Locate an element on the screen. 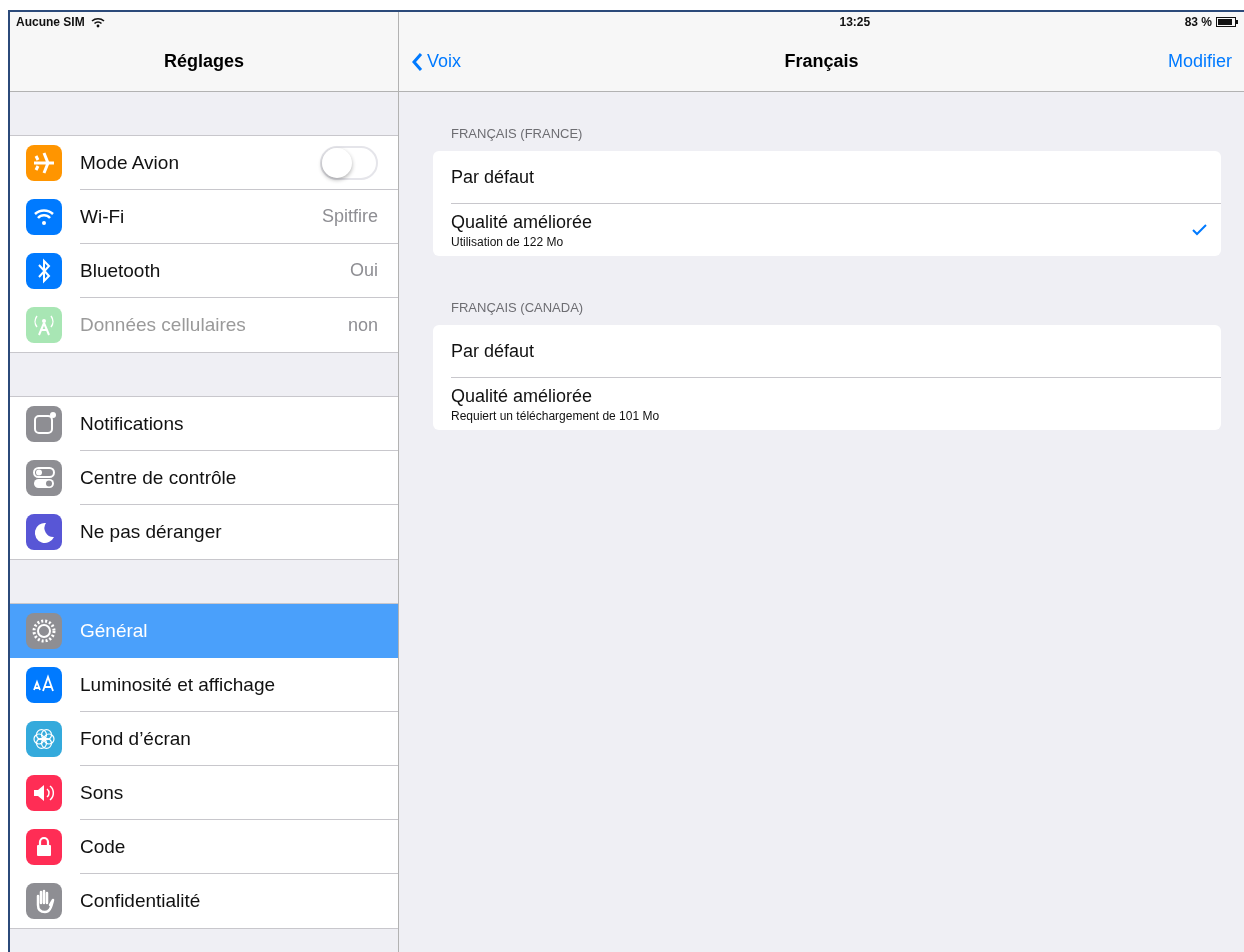  settings-item: Luminosité et affichage is located at coordinates (204, 685).